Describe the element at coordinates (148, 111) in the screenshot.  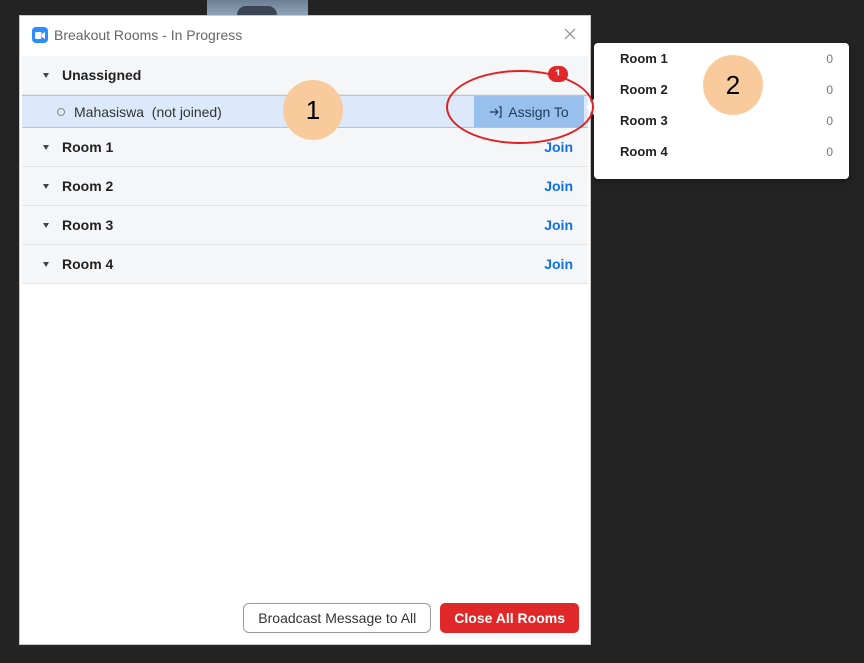
I see `participant-name: Mahasiswa (not joined)` at that location.